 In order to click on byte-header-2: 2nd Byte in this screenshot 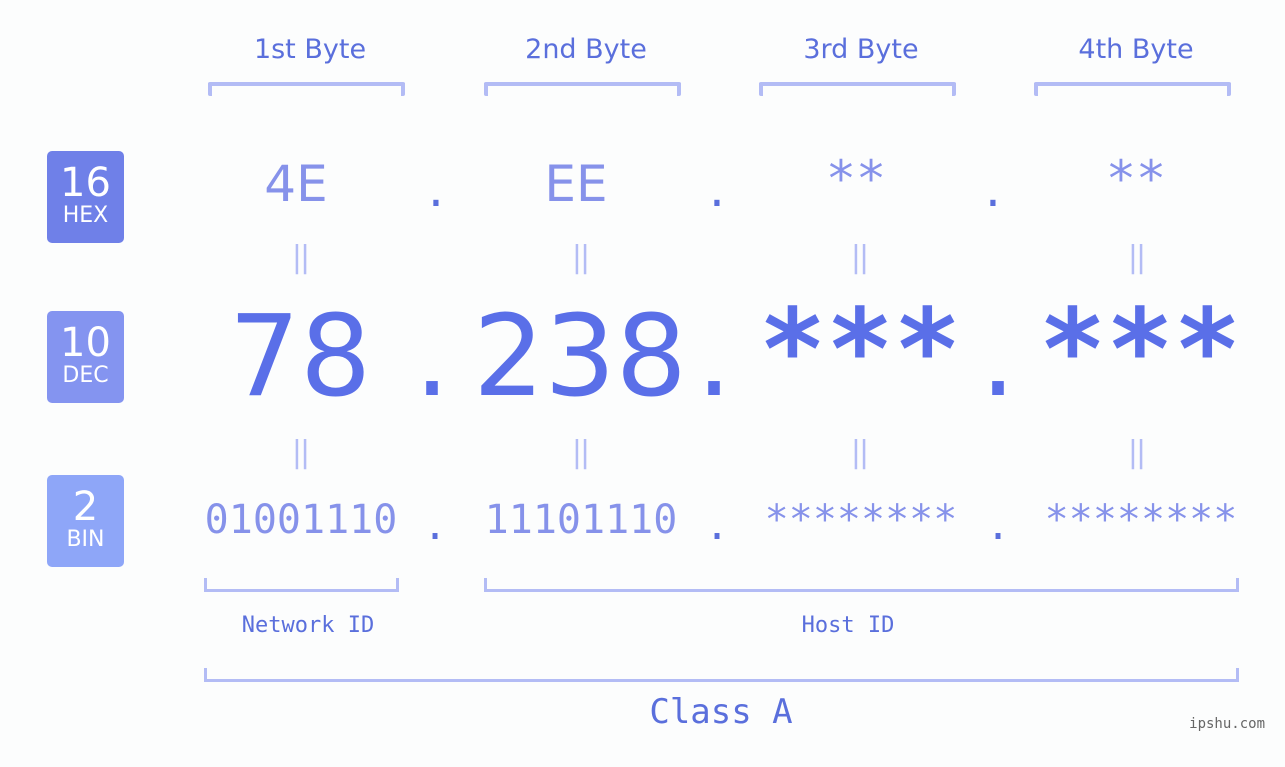, I will do `click(586, 49)`.